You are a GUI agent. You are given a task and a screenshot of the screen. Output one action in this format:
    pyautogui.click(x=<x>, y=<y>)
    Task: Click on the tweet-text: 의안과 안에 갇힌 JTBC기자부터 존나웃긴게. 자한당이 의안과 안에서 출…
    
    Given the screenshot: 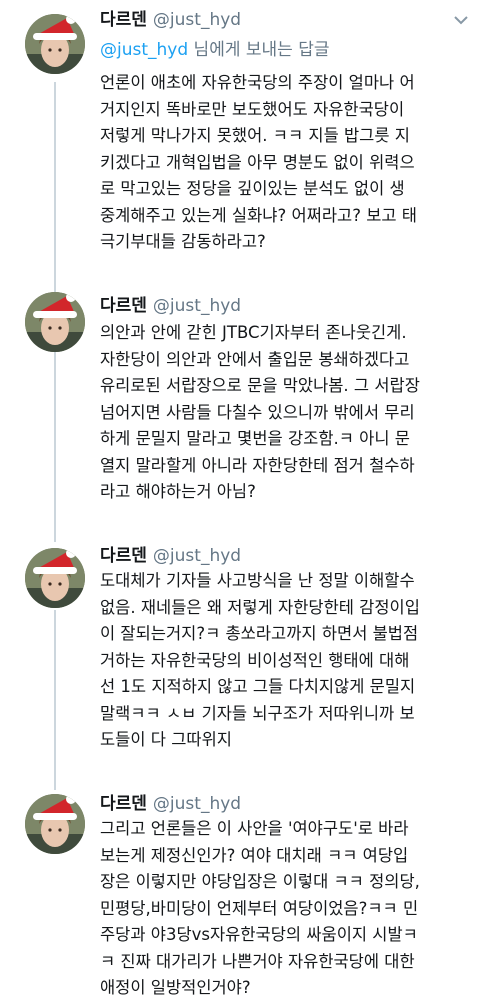 What is the action you would take?
    pyautogui.click(x=282, y=413)
    